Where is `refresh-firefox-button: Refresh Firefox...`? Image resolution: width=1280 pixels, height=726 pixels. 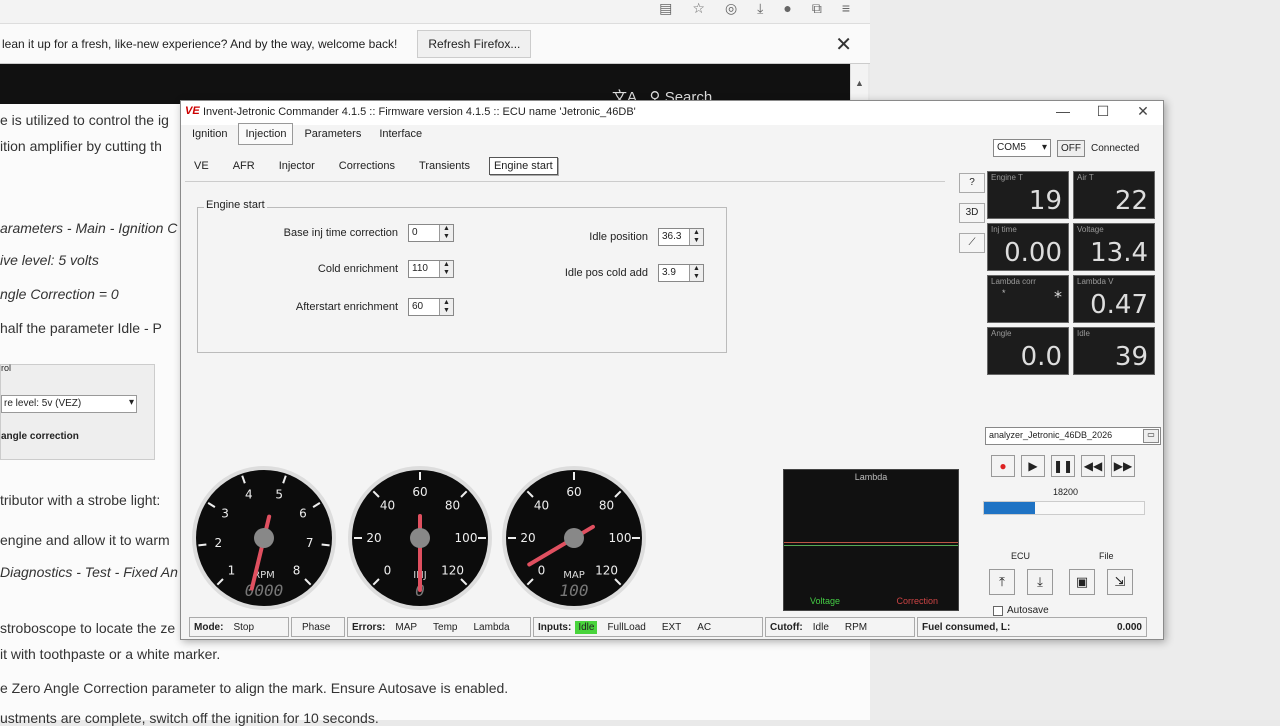
refresh-firefox-button: Refresh Firefox... is located at coordinates (474, 43).